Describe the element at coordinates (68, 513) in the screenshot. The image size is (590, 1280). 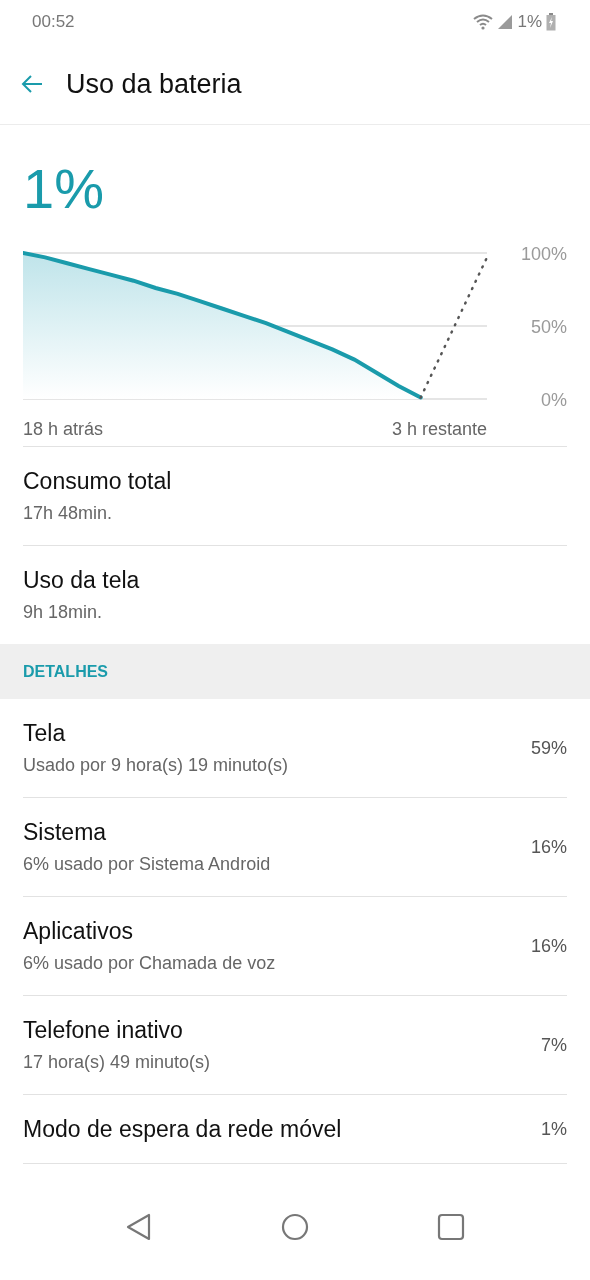
I see `row-value: 17h 48min.` at that location.